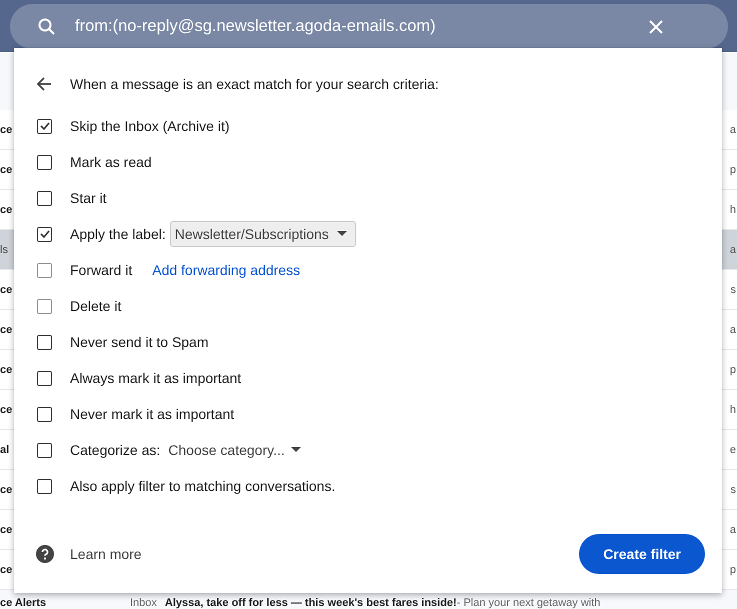 The height and width of the screenshot is (609, 737). I want to click on option-label: Apply the label:, so click(118, 234).